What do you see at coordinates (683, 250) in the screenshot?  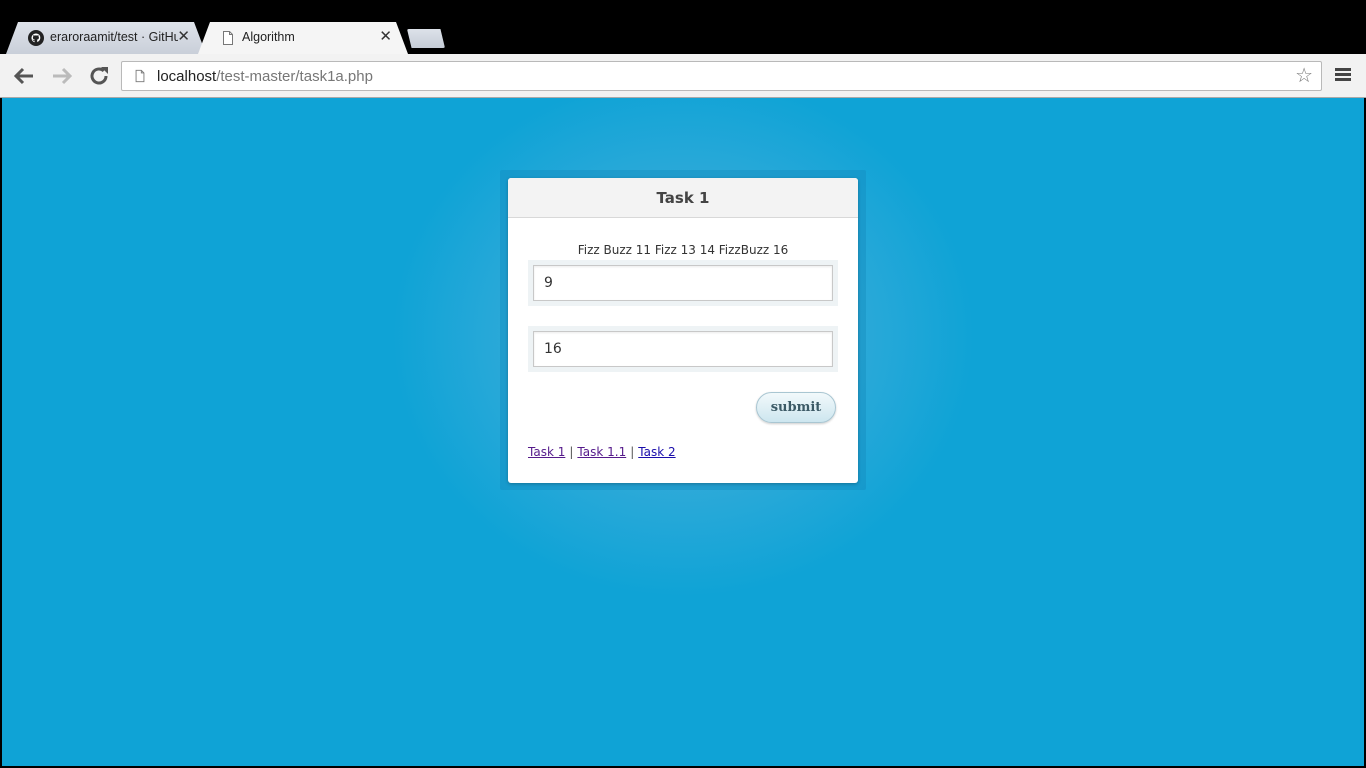 I see `fizzbuzz-result: Fizz Buzz 11 Fizz 13 14 FizzBuzz 16` at bounding box center [683, 250].